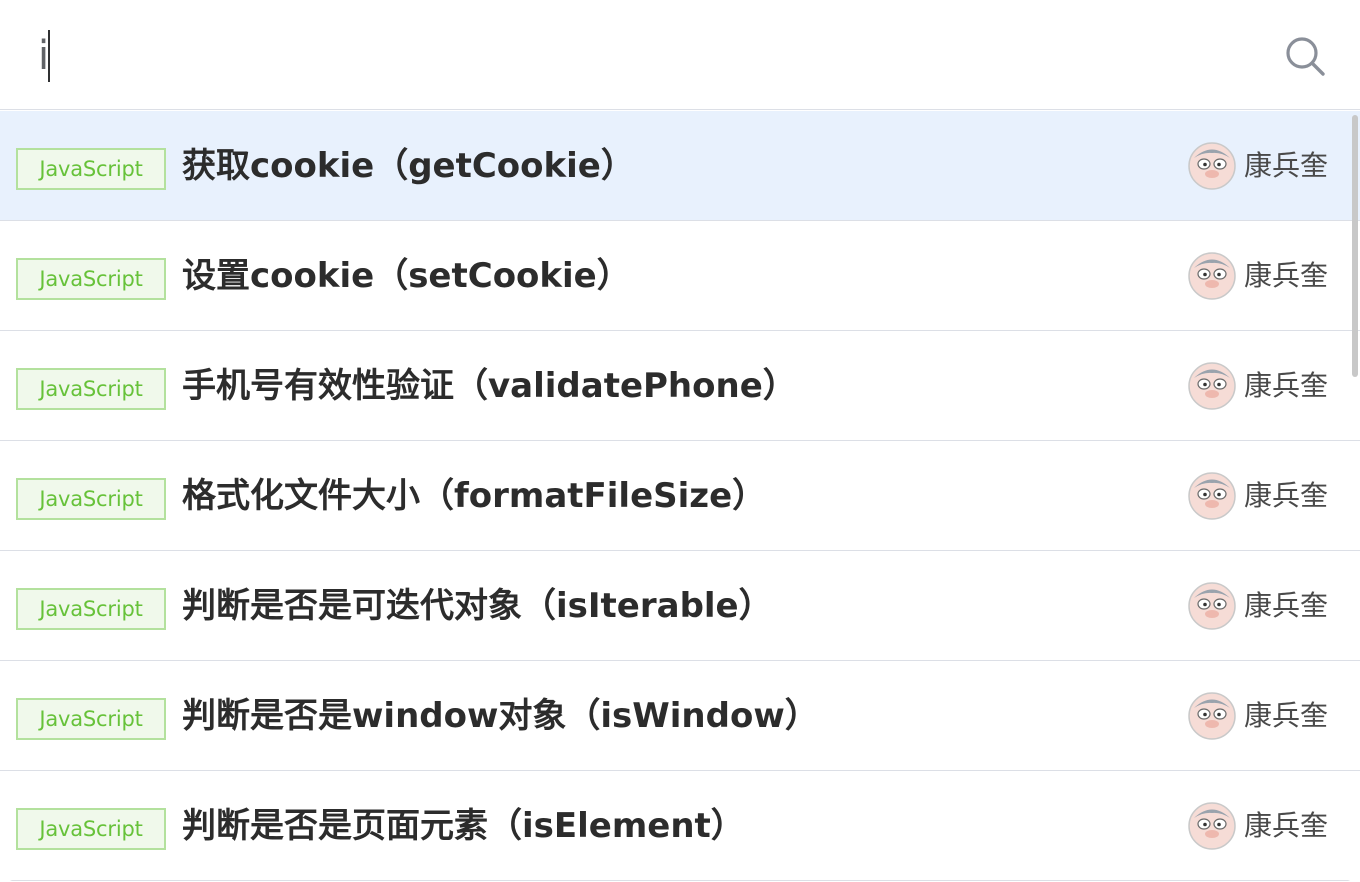 The height and width of the screenshot is (882, 1360). I want to click on result-item: JavaScript 设置cookie（setCookie） 康兵奎, so click(680, 276).